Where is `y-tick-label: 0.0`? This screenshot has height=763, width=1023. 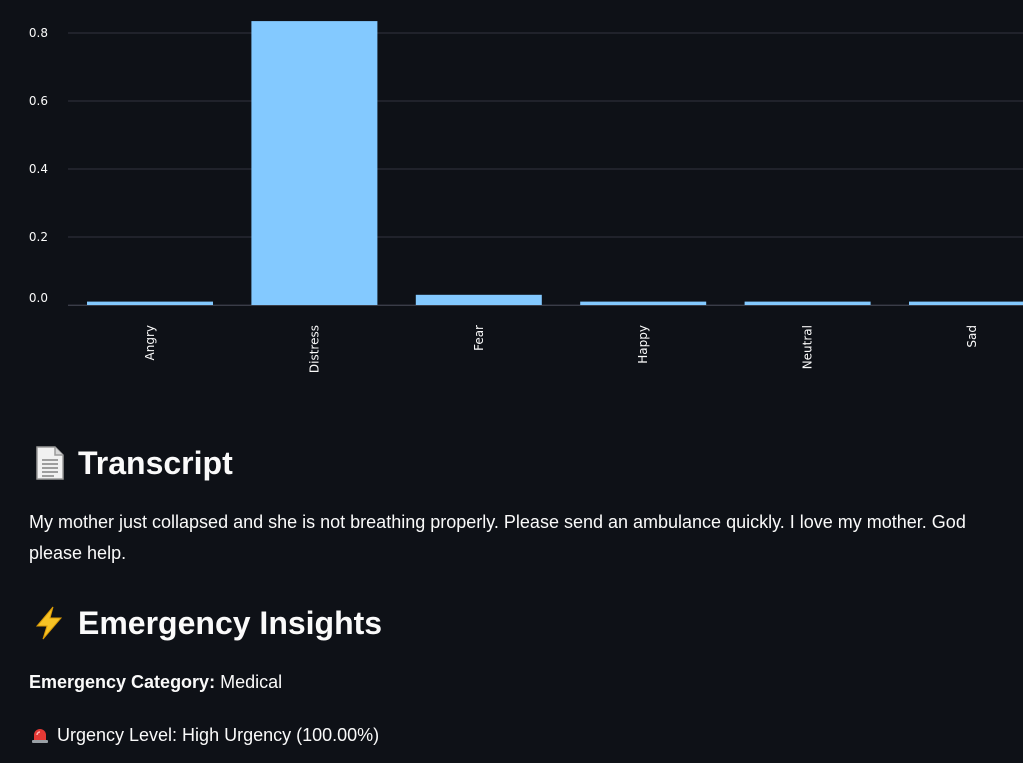 y-tick-label: 0.0 is located at coordinates (38, 298).